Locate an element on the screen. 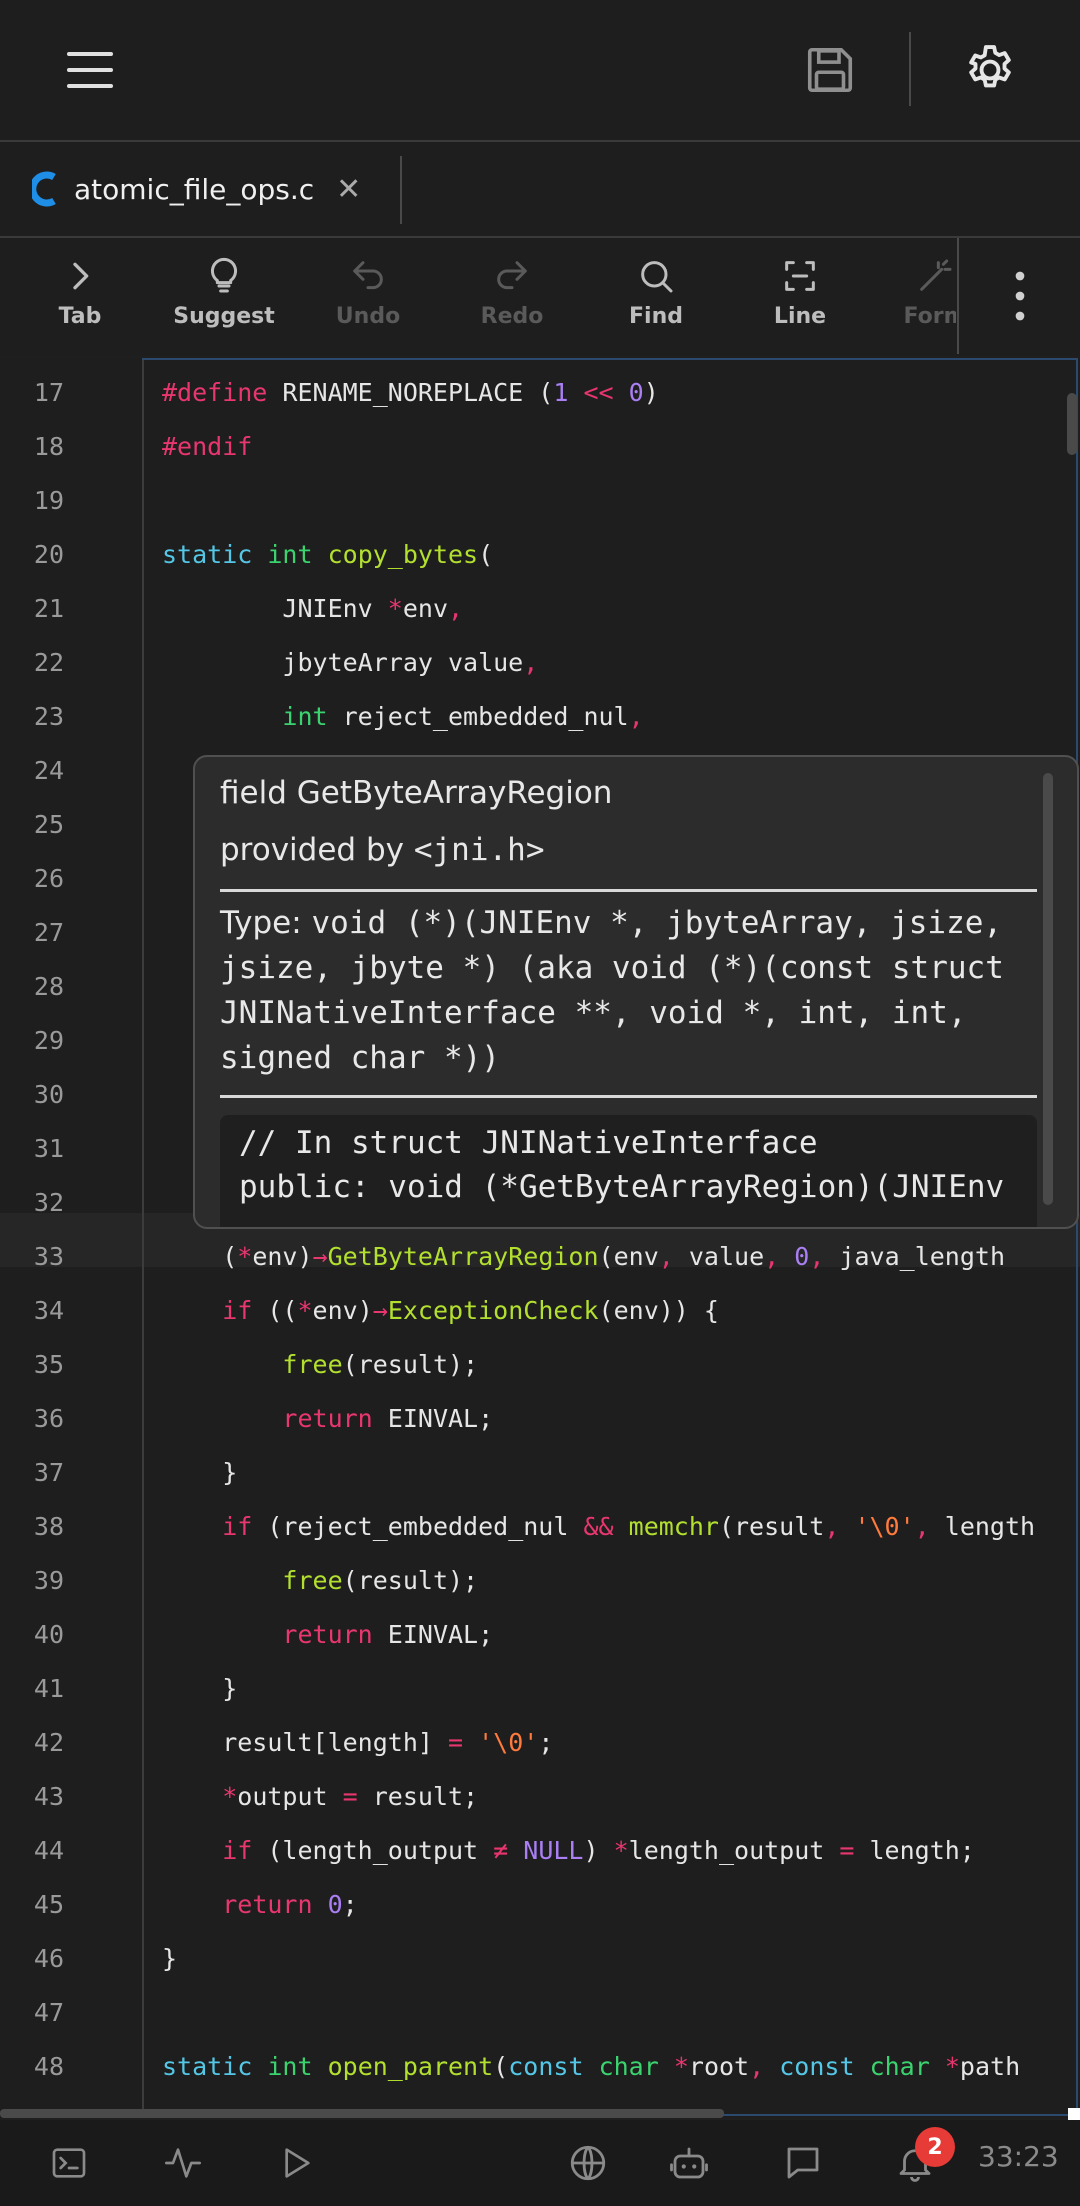  find-button: Find is located at coordinates (656, 297).